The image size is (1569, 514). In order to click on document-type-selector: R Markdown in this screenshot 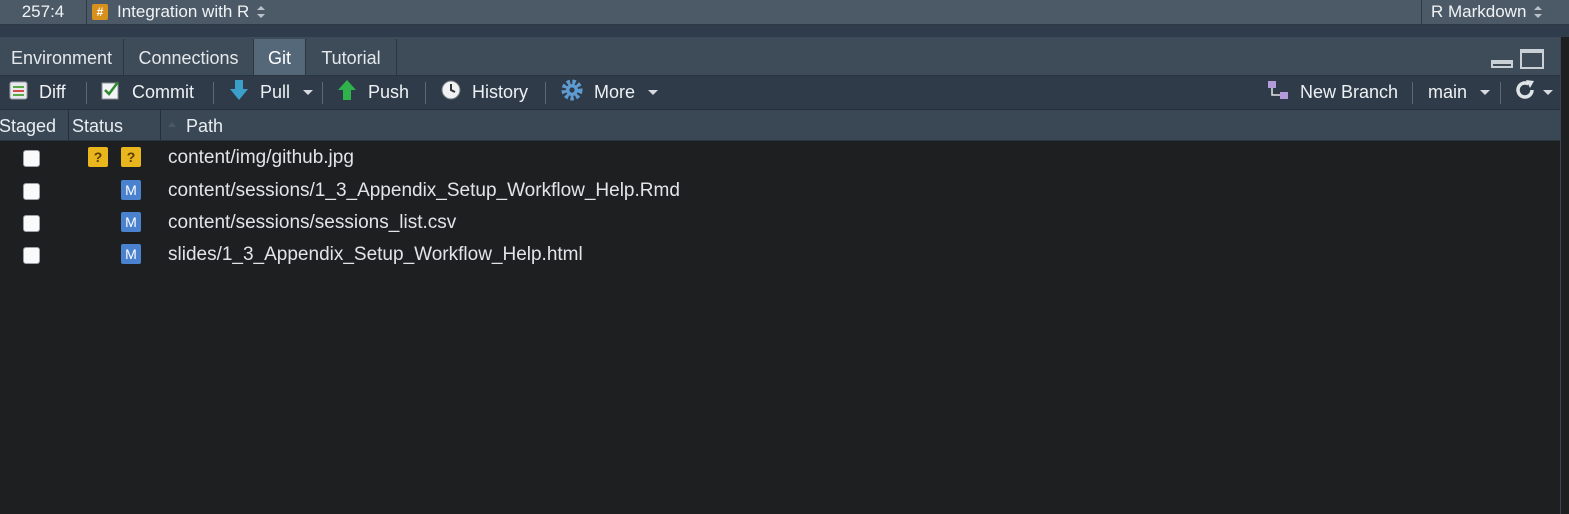, I will do `click(1495, 12)`.